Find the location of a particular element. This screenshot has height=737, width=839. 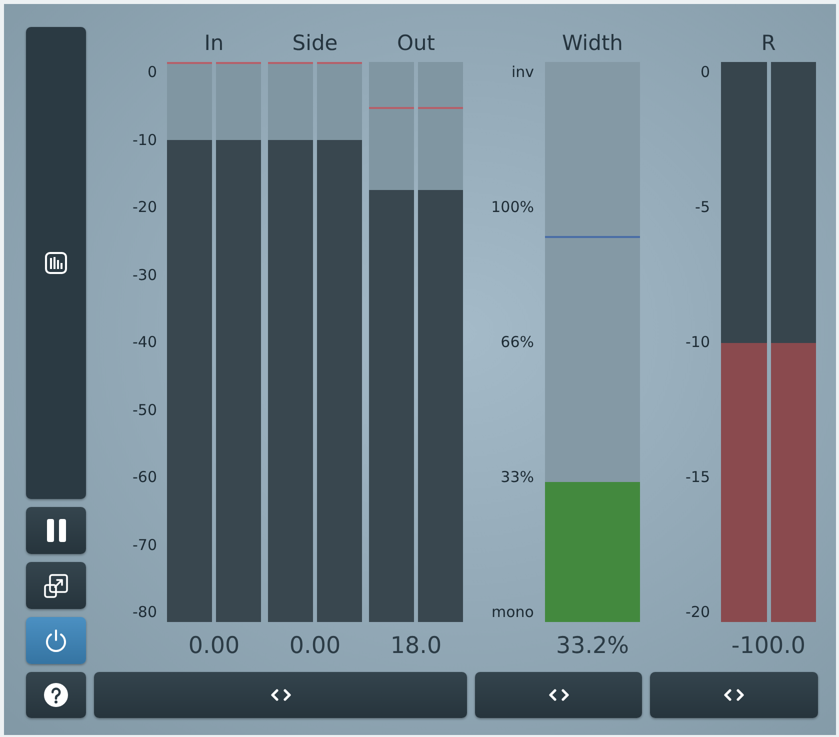

scale-label: 100% is located at coordinates (512, 207).